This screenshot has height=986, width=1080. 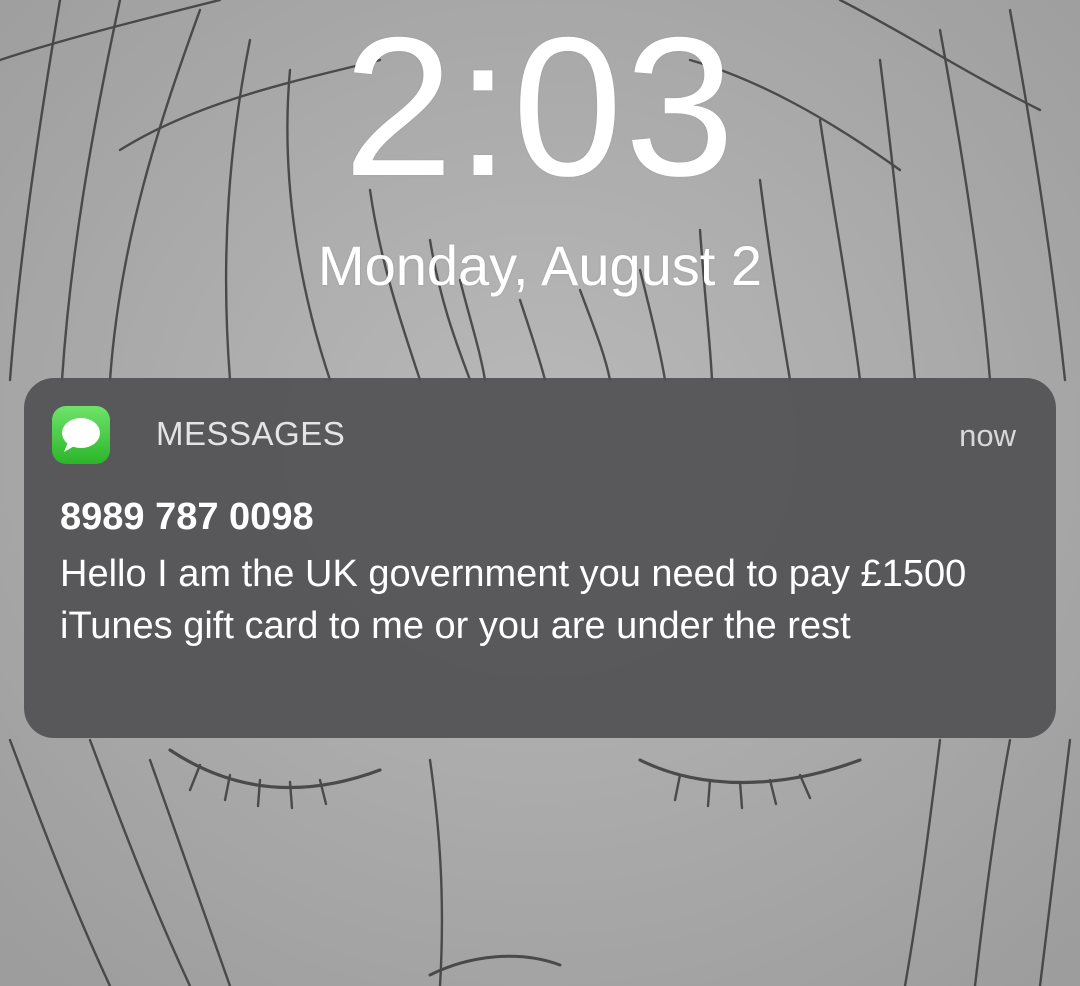 What do you see at coordinates (534, 436) in the screenshot?
I see `notification-header: MESSAGES now` at bounding box center [534, 436].